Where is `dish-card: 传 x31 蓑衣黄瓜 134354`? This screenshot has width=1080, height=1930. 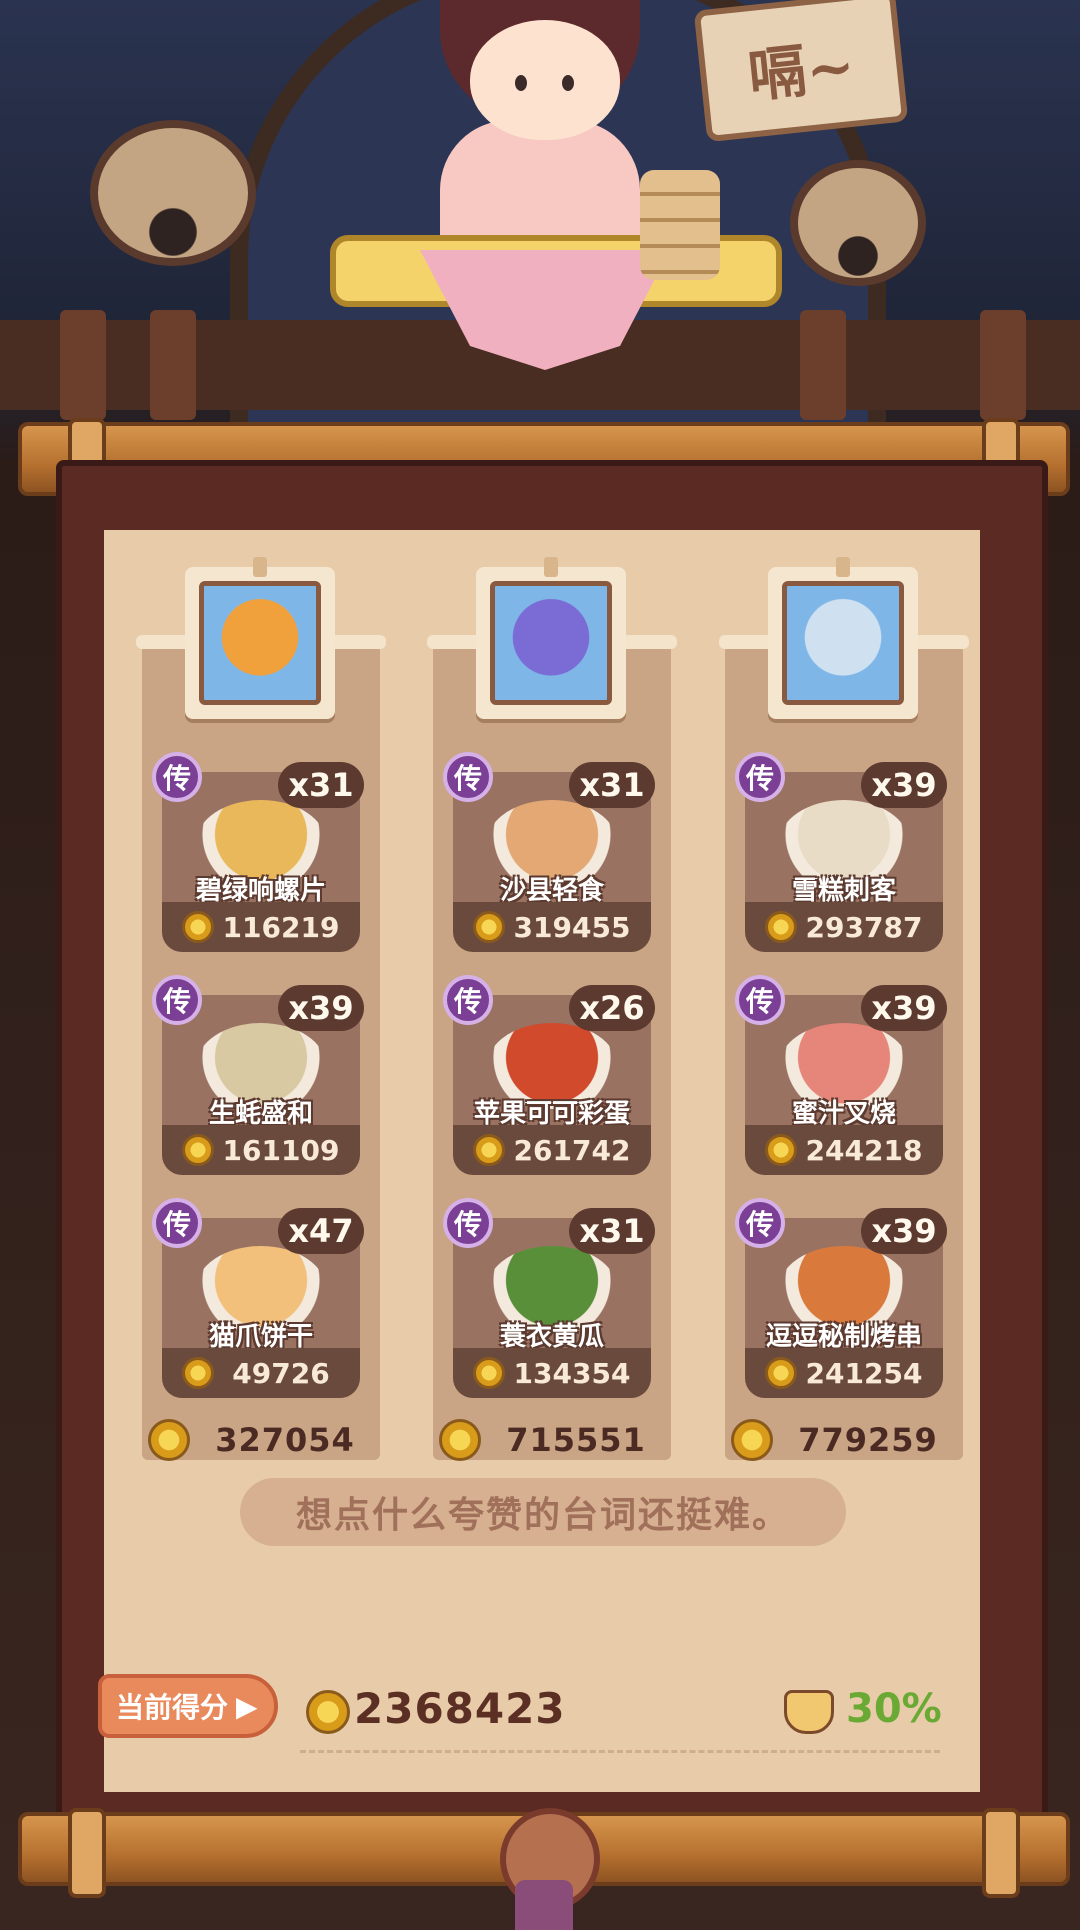
dish-card: 传 x31 蓑衣黄瓜 134354 is located at coordinates (549, 1301).